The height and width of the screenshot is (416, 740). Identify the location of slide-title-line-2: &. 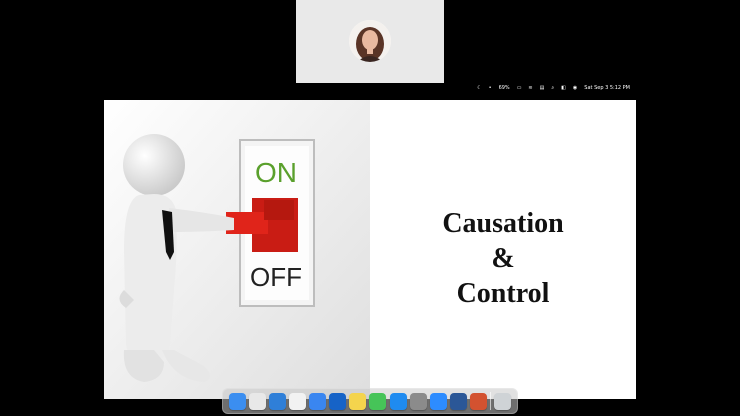
(503, 258).